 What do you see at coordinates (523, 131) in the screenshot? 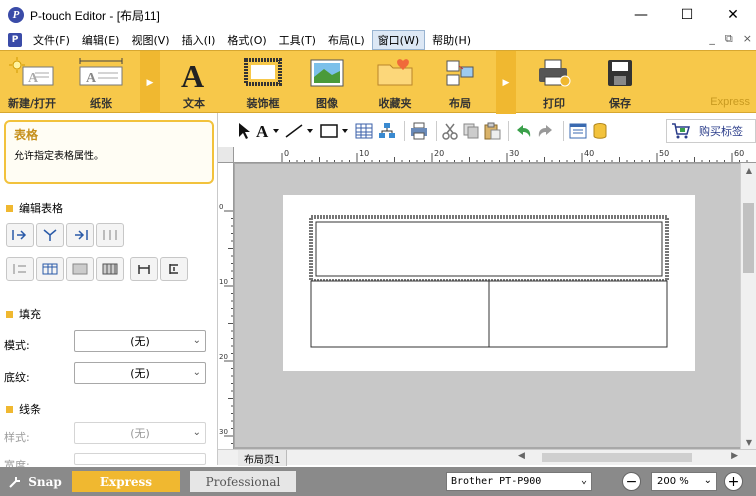
I see `undo-tool` at bounding box center [523, 131].